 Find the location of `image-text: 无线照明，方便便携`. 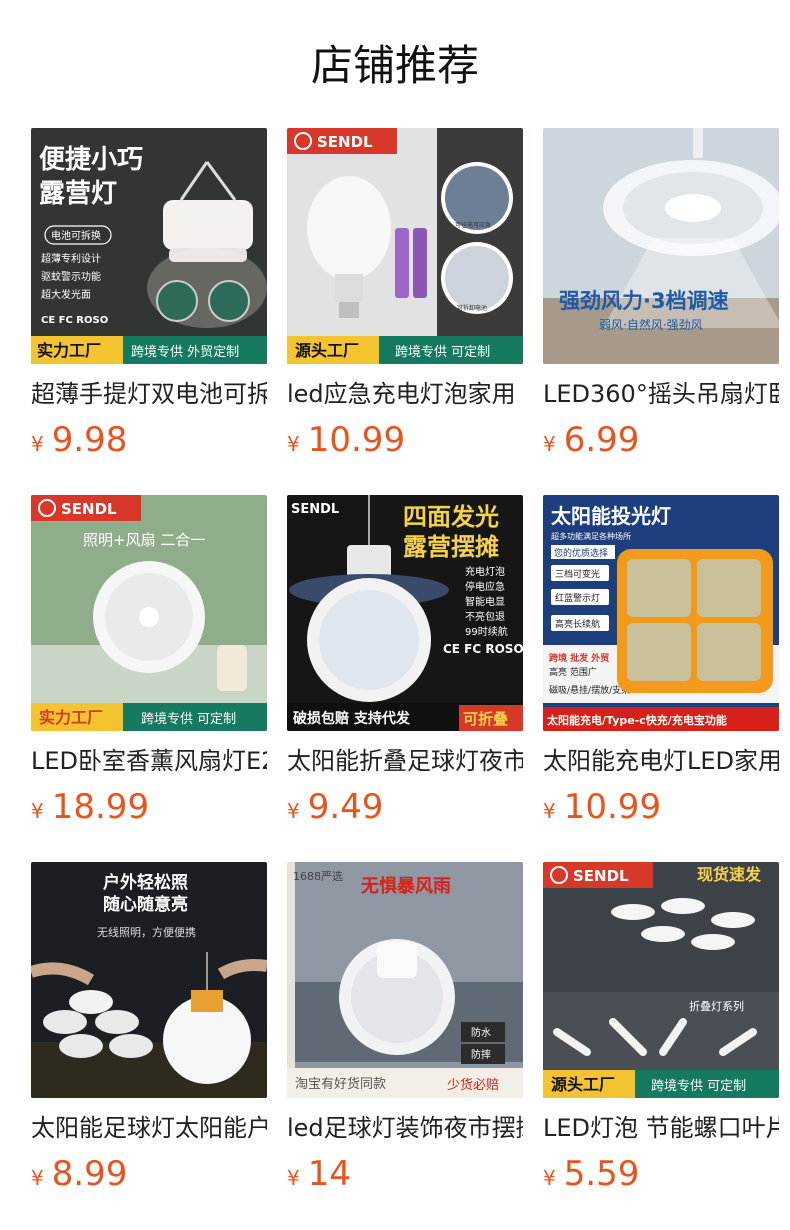

image-text: 无线照明，方便便携 is located at coordinates (146, 932).